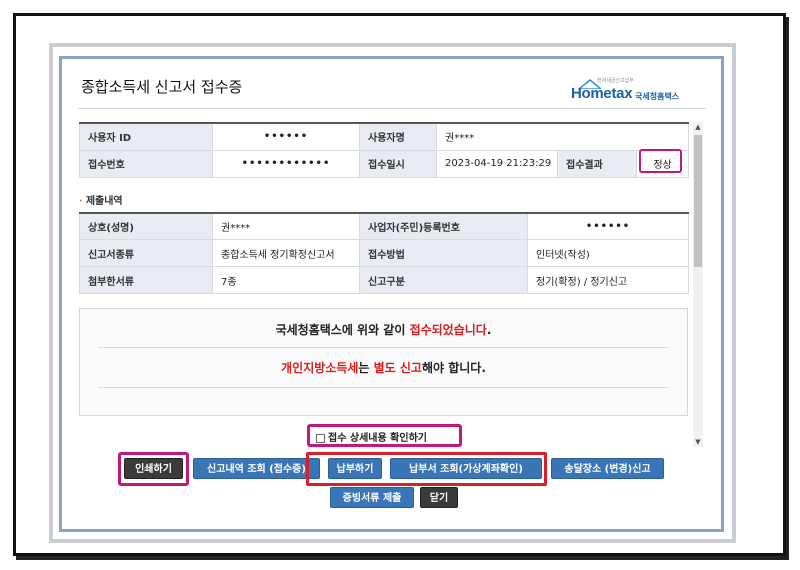 Image resolution: width=800 pixels, height=570 pixels. I want to click on receipt-date-value: 2023-04-19 21:23:29, so click(497, 163).